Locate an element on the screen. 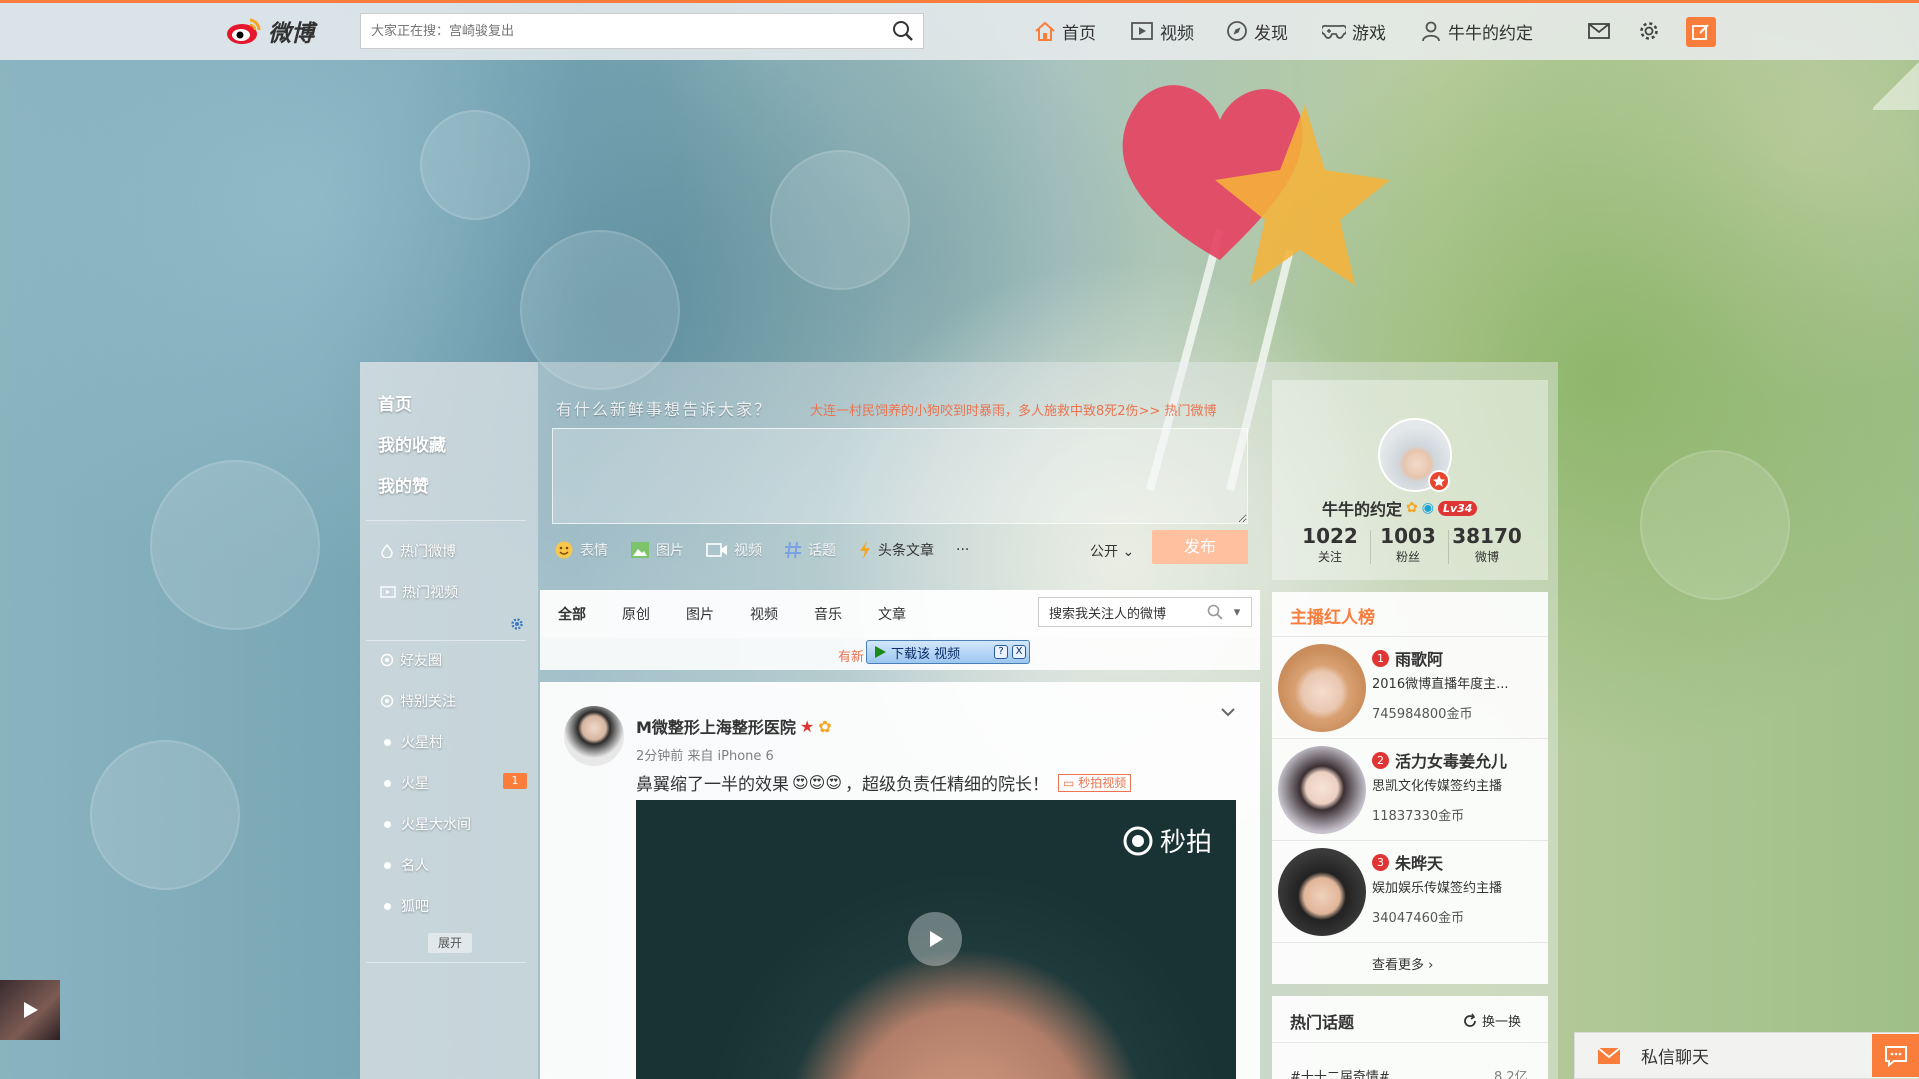  dropdown-toggle: ▾ is located at coordinates (1237, 612).